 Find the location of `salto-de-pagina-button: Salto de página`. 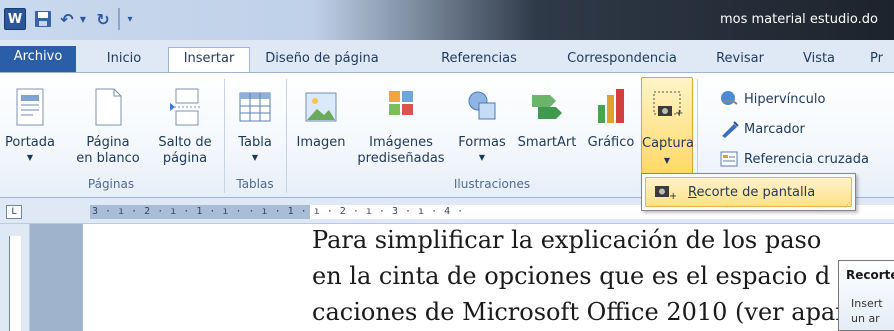

salto-de-pagina-button: Salto de página is located at coordinates (185, 126).